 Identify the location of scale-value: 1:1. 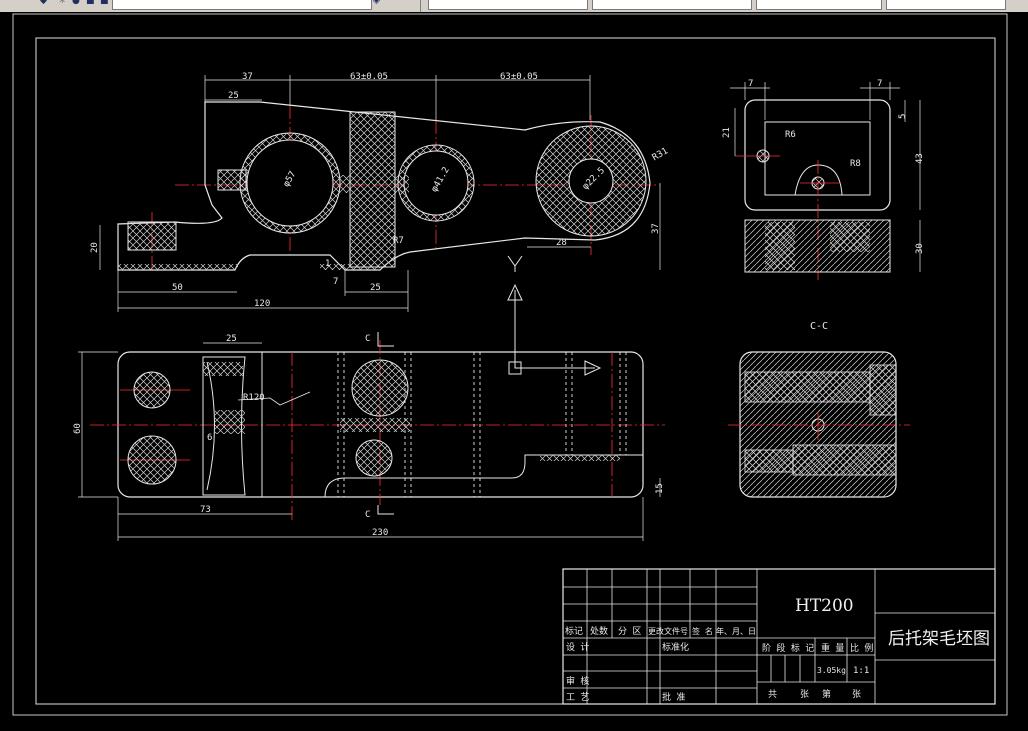
(861, 671).